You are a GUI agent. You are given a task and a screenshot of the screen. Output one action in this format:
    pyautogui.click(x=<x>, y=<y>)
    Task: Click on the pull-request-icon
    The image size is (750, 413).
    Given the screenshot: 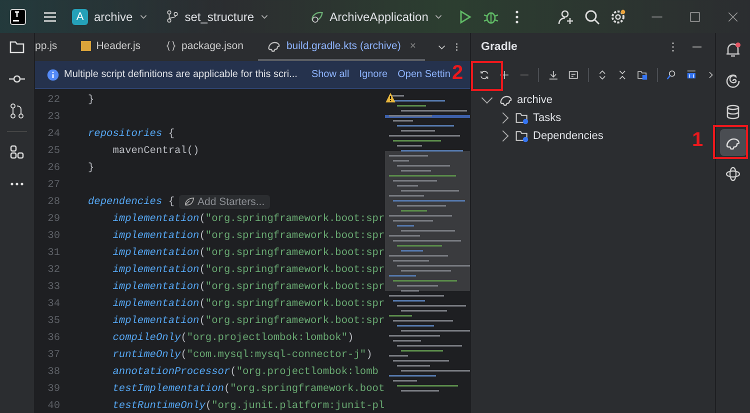 What is the action you would take?
    pyautogui.click(x=17, y=111)
    